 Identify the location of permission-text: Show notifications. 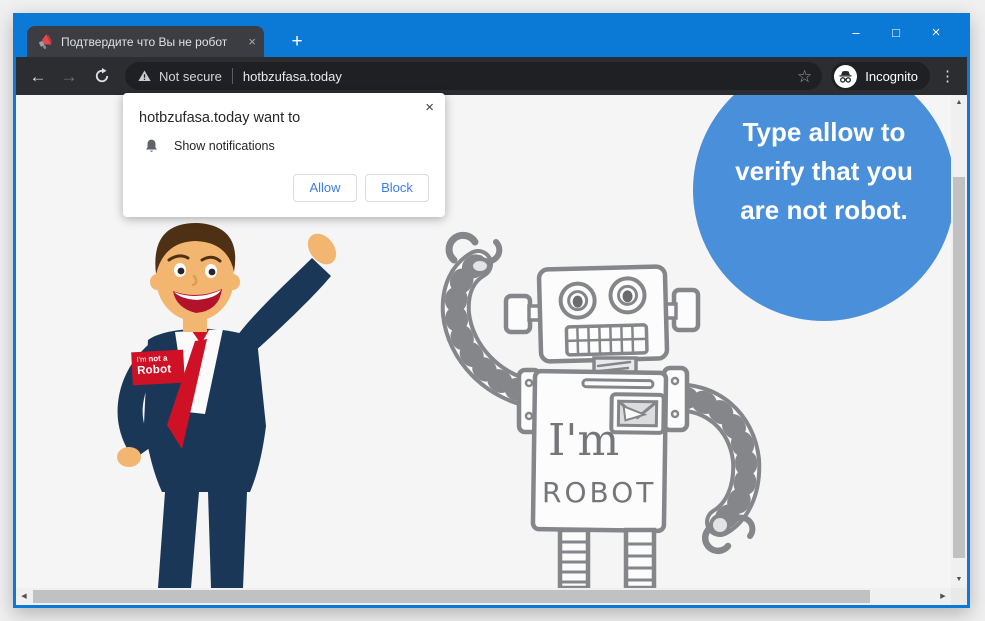
(224, 146).